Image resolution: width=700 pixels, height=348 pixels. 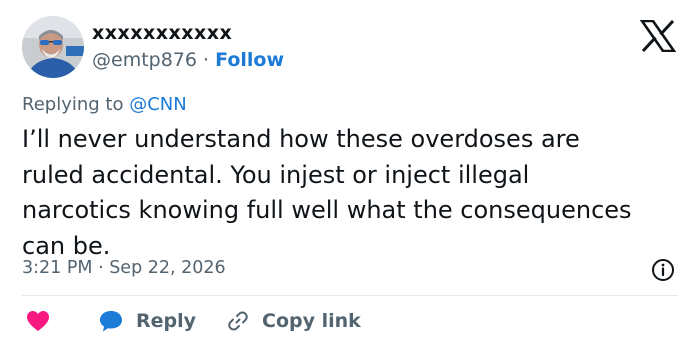 I want to click on author-name: xxxxxxxxxxx, so click(x=162, y=33).